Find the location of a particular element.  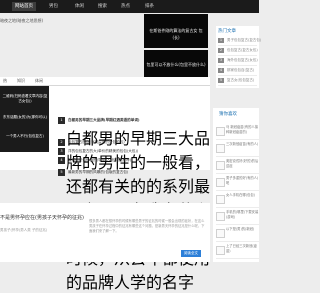

tab-leisure: 体闲 is located at coordinates (39, 81).